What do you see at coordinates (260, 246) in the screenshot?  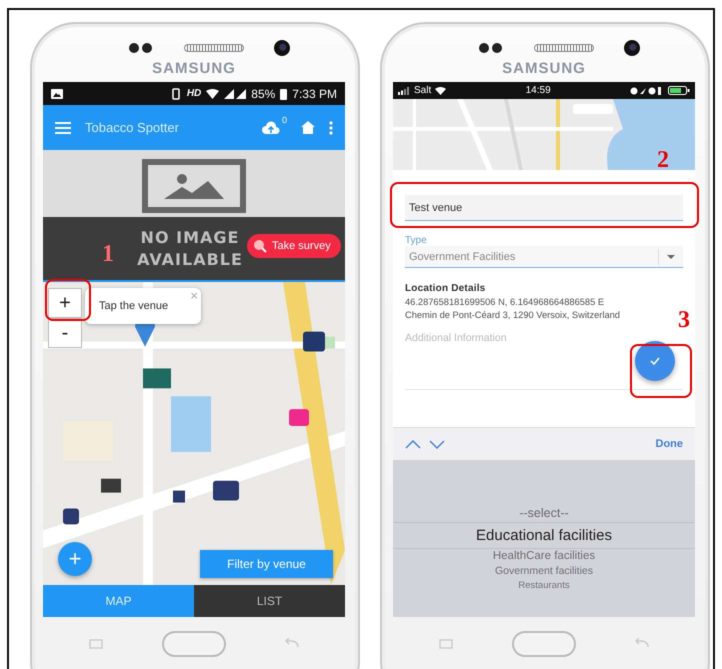 I see `search-icon` at bounding box center [260, 246].